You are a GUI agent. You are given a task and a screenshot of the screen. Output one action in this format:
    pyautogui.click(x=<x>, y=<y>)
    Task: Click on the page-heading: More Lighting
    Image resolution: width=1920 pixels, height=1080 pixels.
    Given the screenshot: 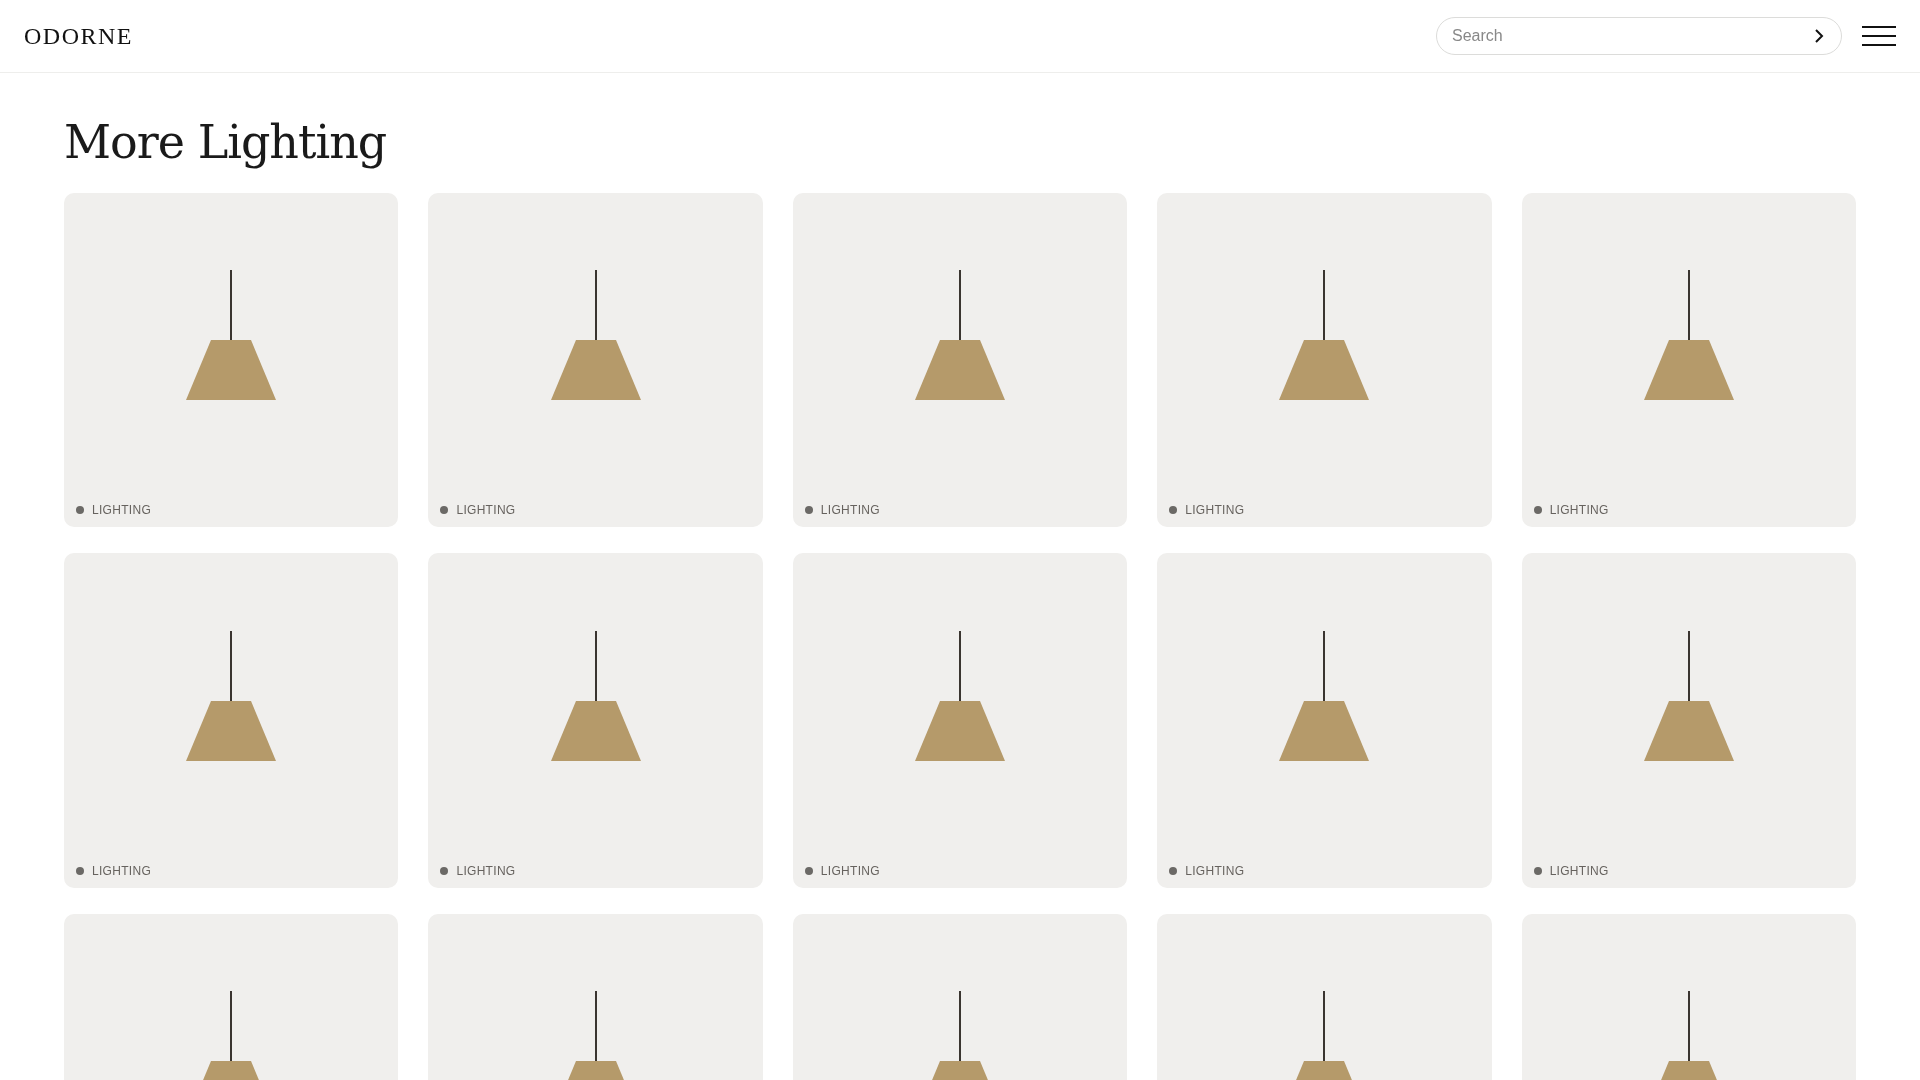 What is the action you would take?
    pyautogui.click(x=226, y=142)
    